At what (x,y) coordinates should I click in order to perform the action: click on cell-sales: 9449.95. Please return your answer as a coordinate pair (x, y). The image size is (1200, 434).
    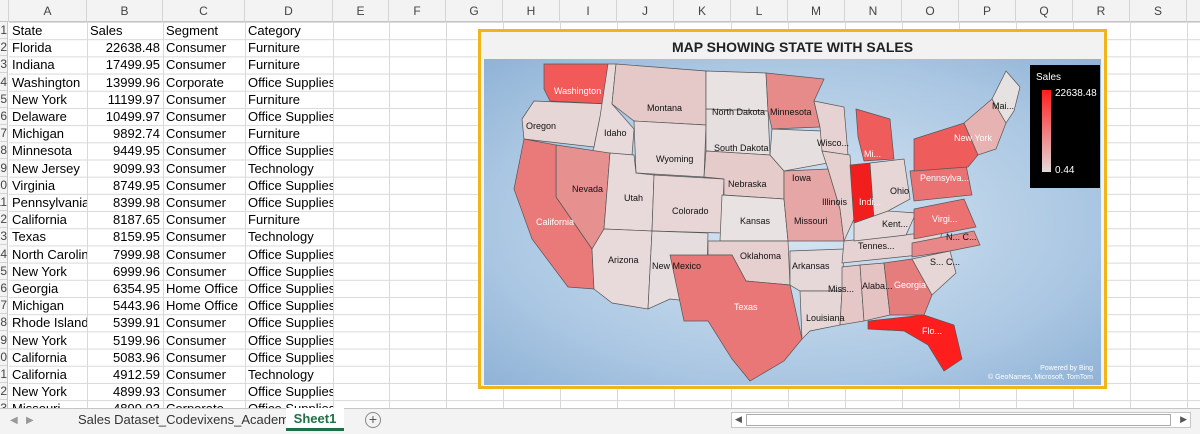
    Looking at the image, I should click on (125, 150).